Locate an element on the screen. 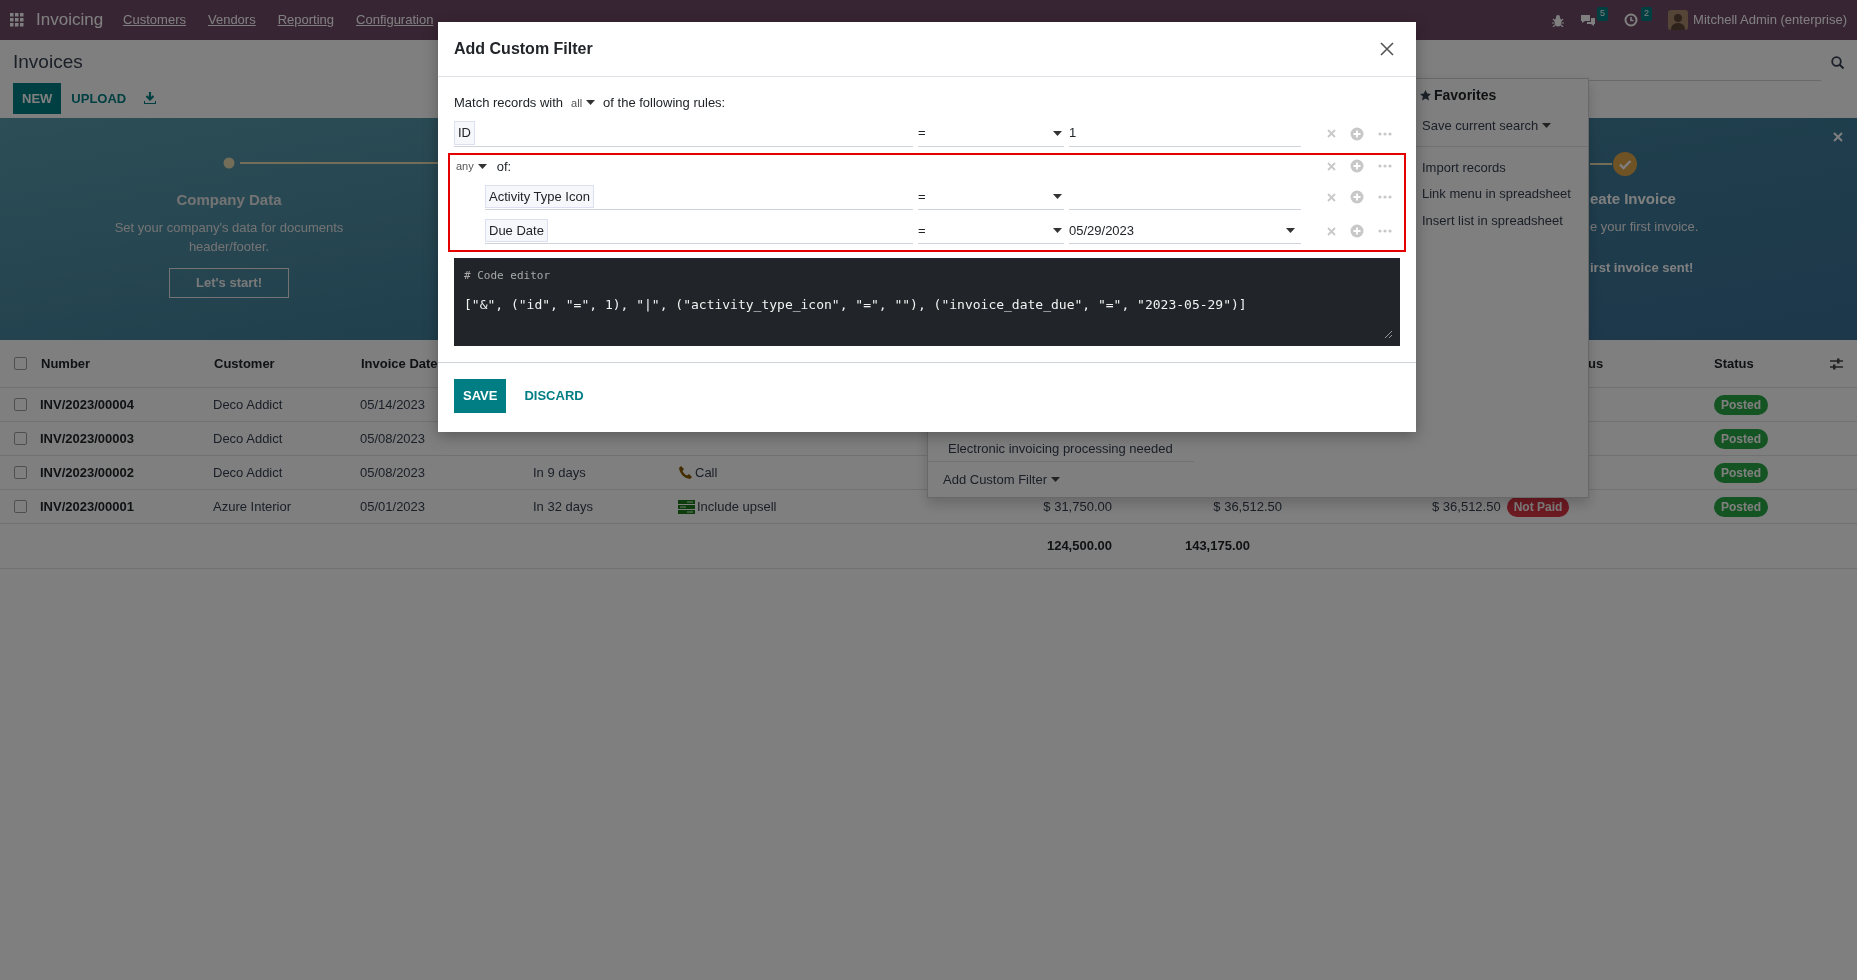  menu-item: Vendors is located at coordinates (231, 20).